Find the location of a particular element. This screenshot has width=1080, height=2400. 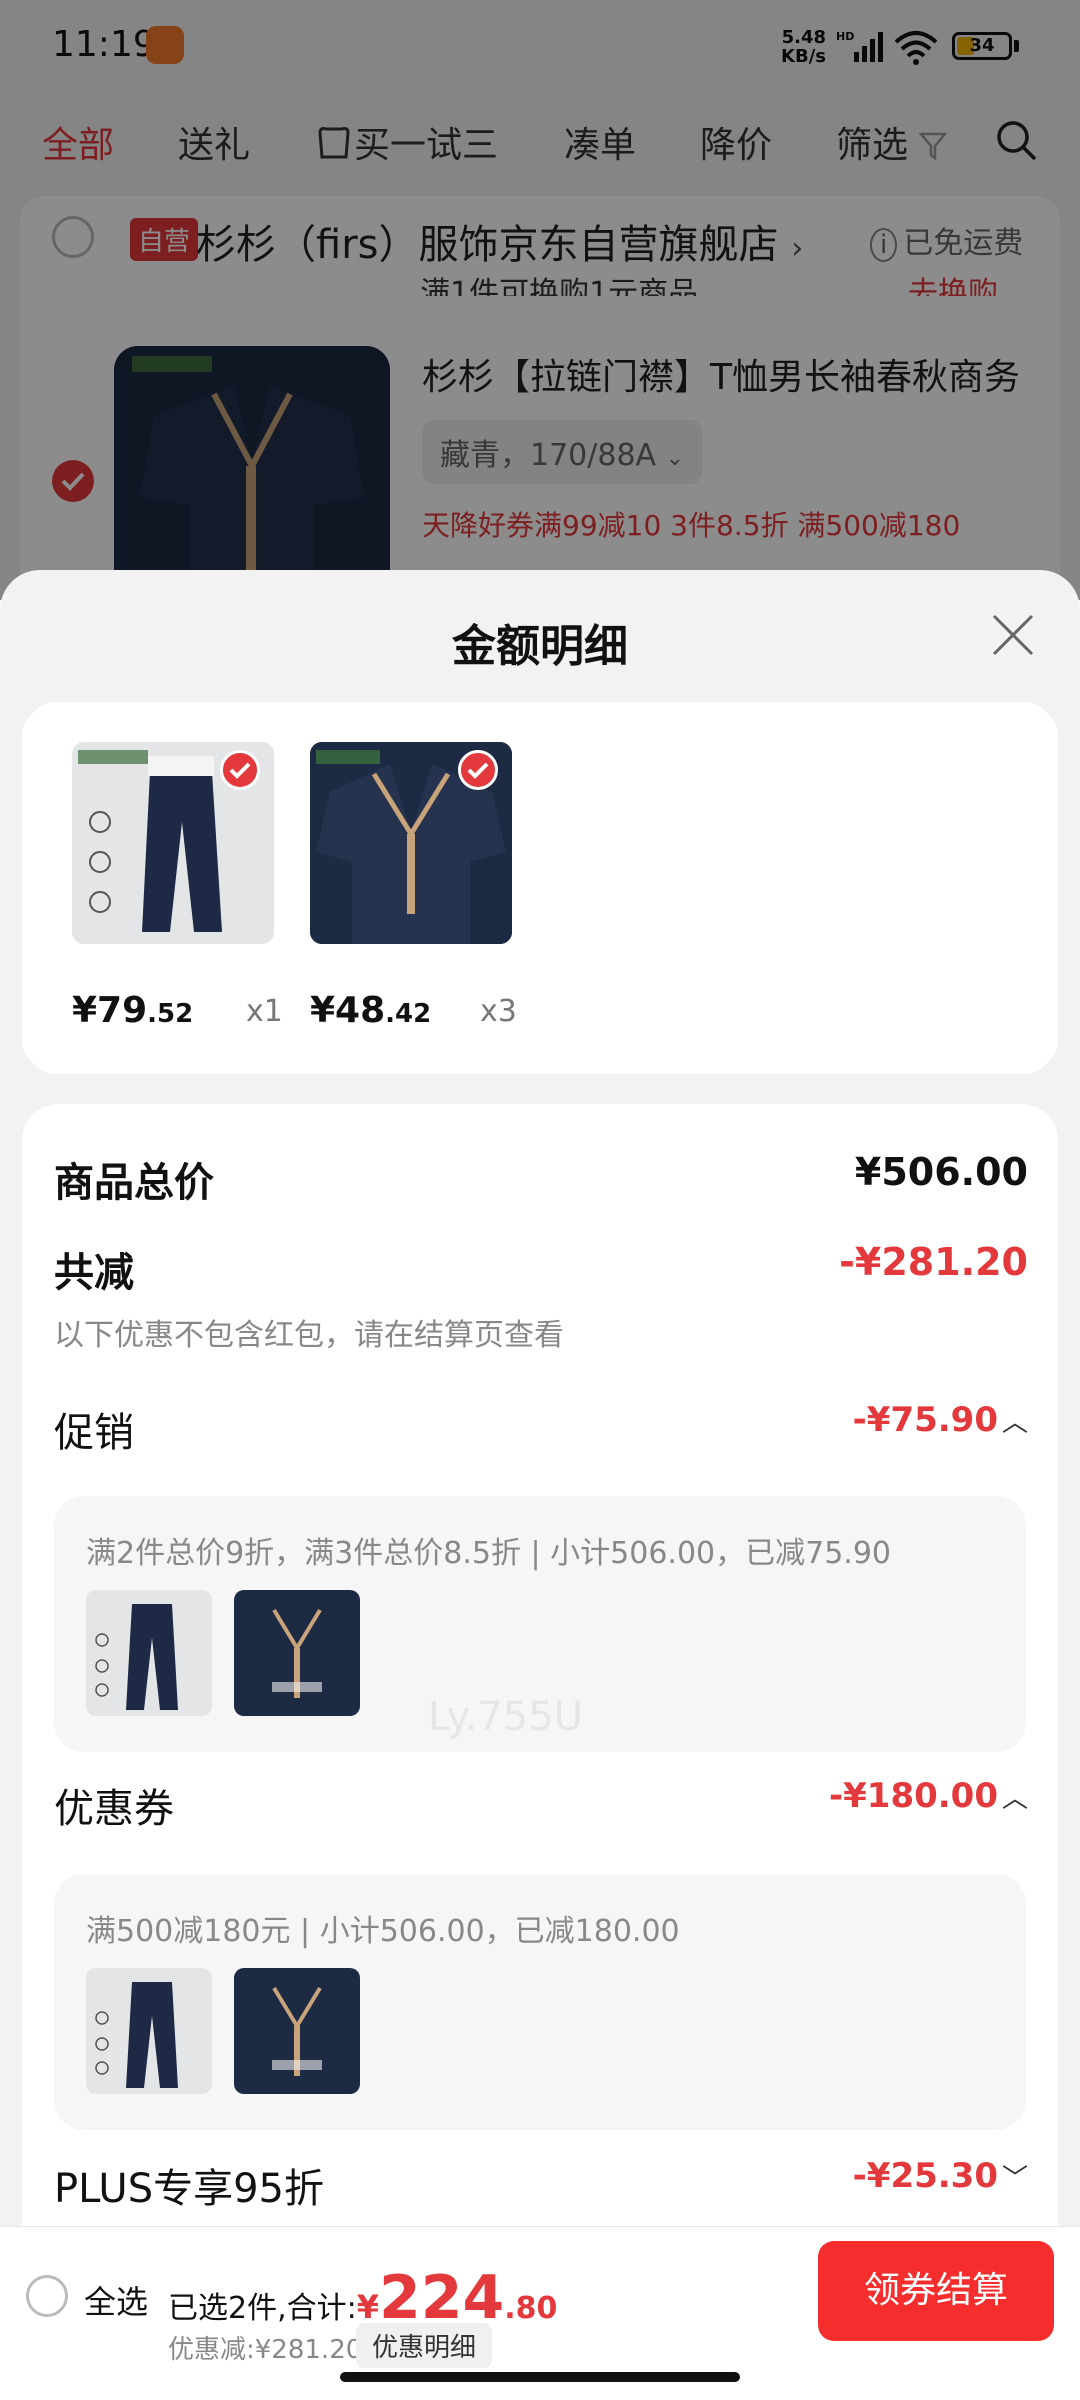

coupon-thumb-polo is located at coordinates (297, 2031).